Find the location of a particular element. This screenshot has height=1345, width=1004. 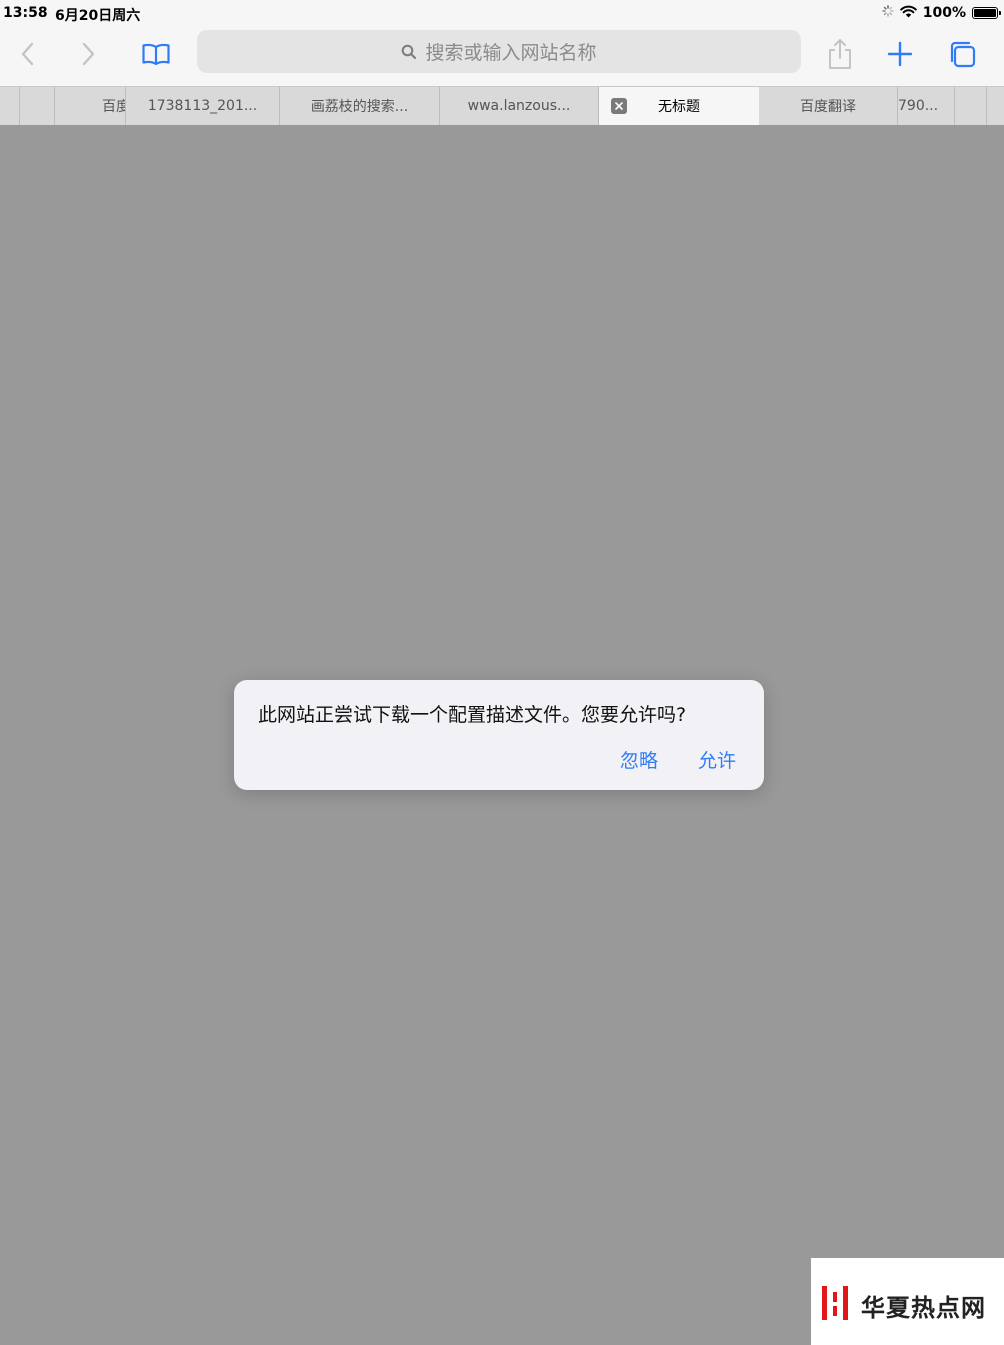

watermark-text: 华夏热点网 is located at coordinates (923, 1307).